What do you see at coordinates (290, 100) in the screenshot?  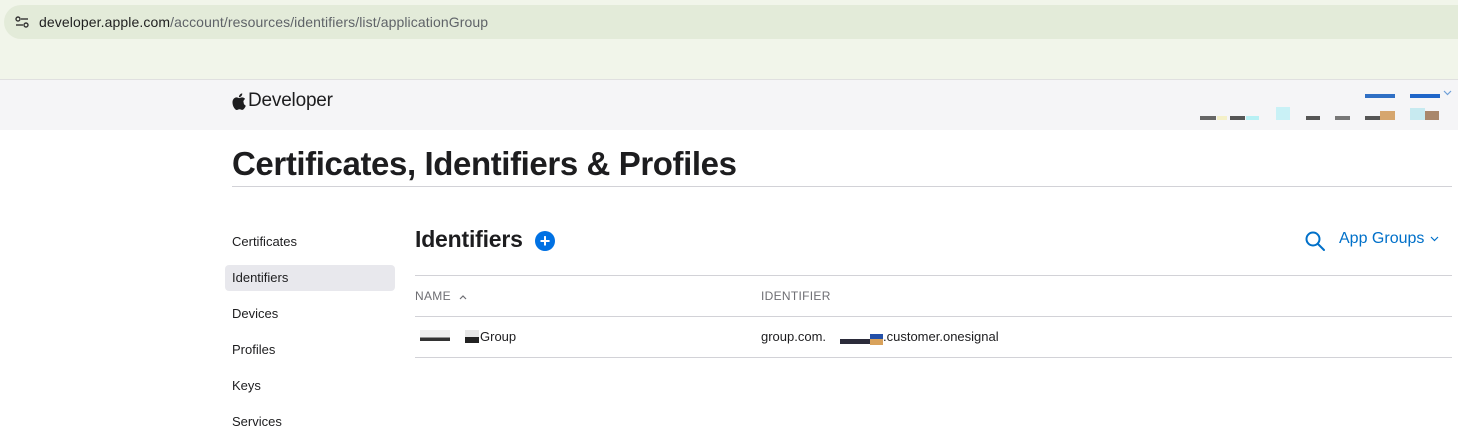 I see `logo-text: Developer` at bounding box center [290, 100].